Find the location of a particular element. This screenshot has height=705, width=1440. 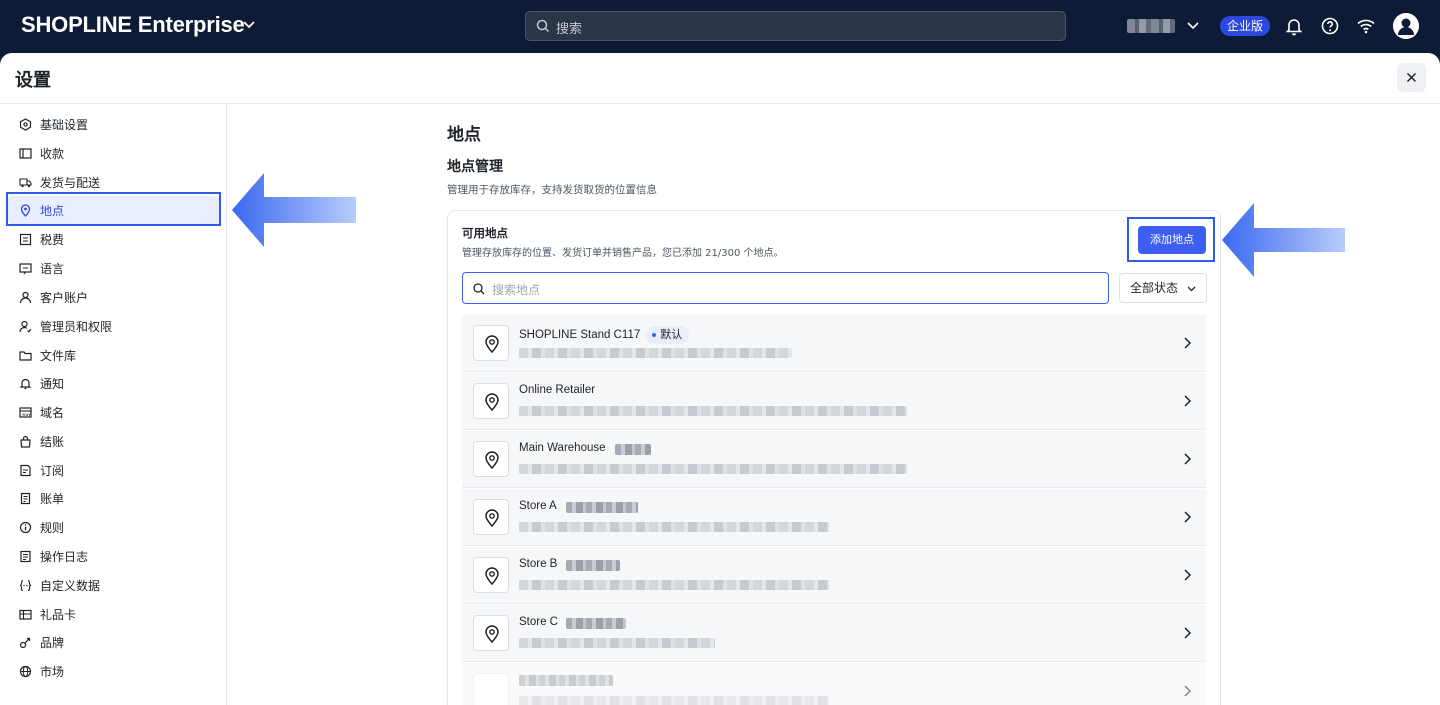

status-filter-select: 全部状态 is located at coordinates (1163, 288).